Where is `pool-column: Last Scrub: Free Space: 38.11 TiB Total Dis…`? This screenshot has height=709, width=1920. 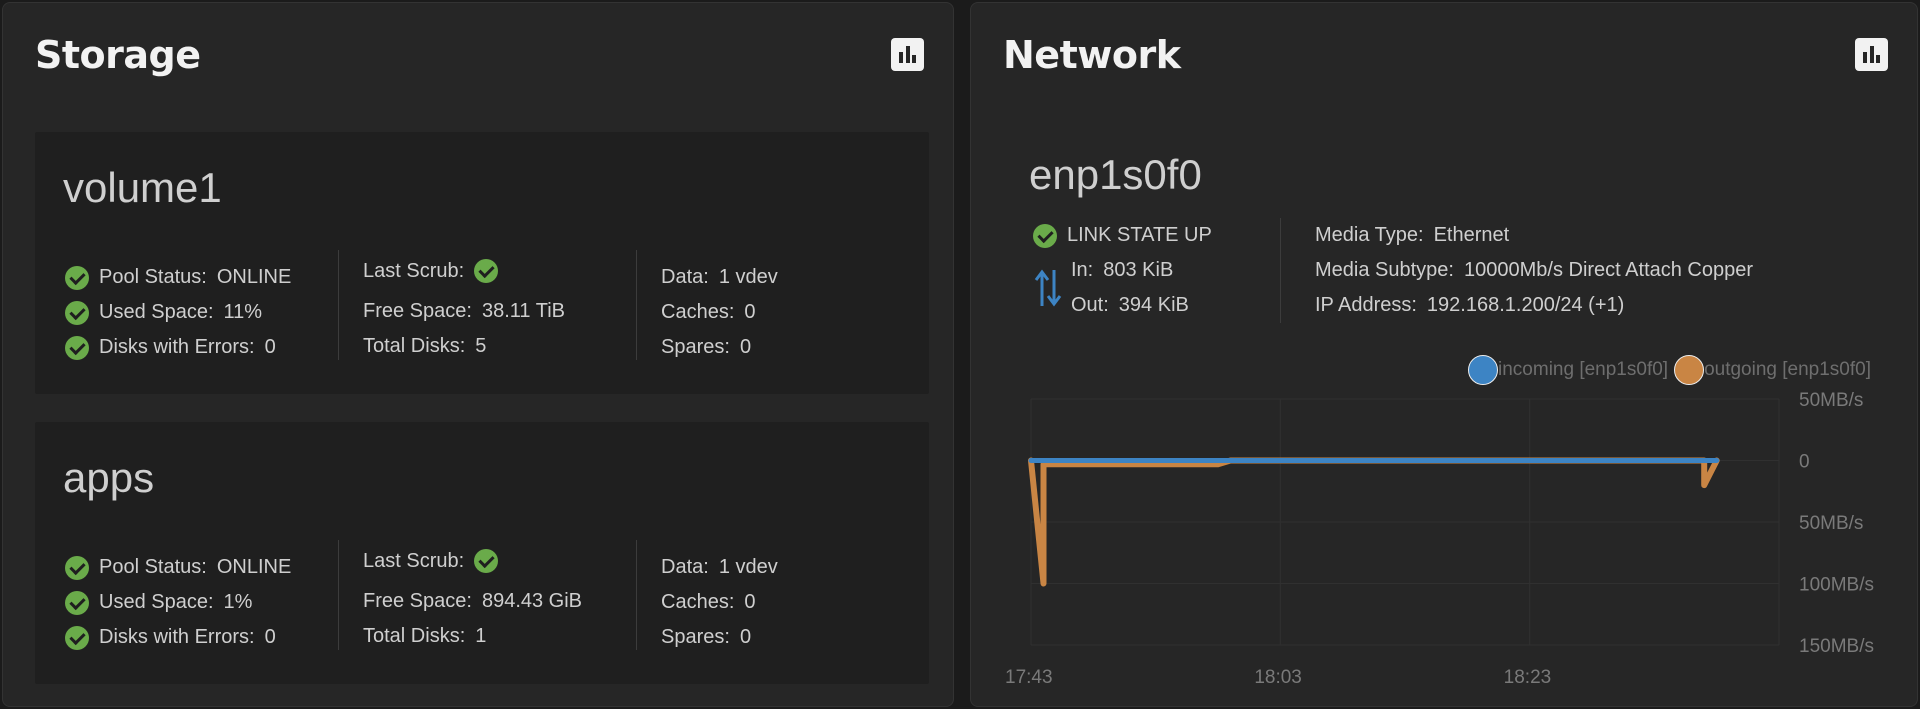 pool-column: Last Scrub: Free Space: 38.11 TiB Total Dis… is located at coordinates (464, 311).